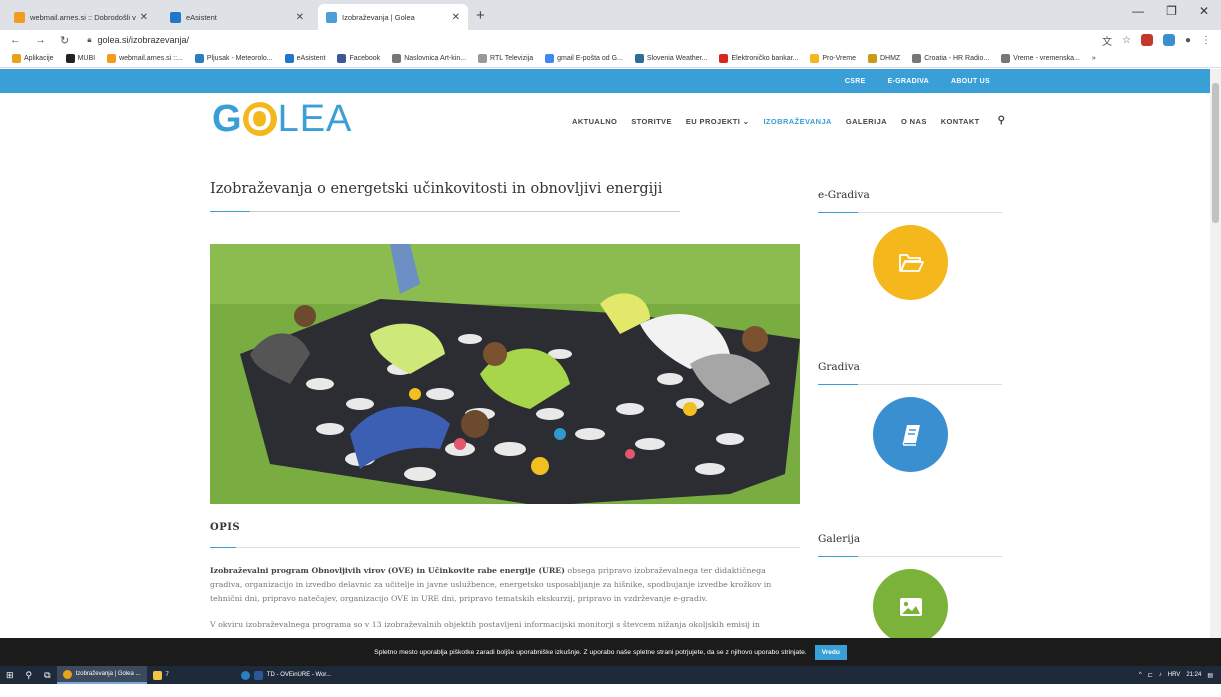  What do you see at coordinates (199, 58) in the screenshot?
I see `pljusak-icon` at bounding box center [199, 58].